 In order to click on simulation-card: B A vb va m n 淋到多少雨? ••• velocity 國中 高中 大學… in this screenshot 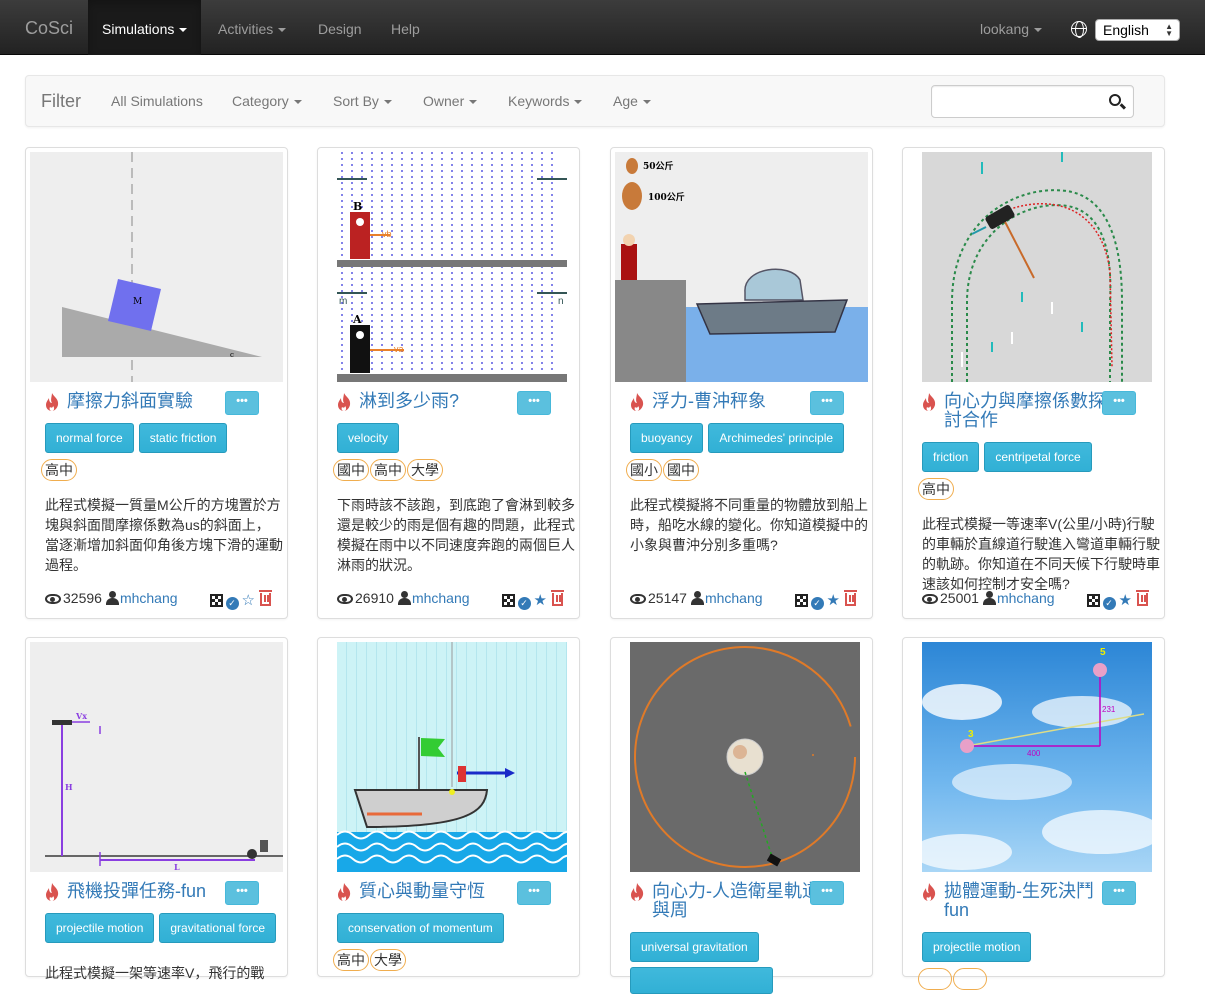, I will do `click(448, 383)`.